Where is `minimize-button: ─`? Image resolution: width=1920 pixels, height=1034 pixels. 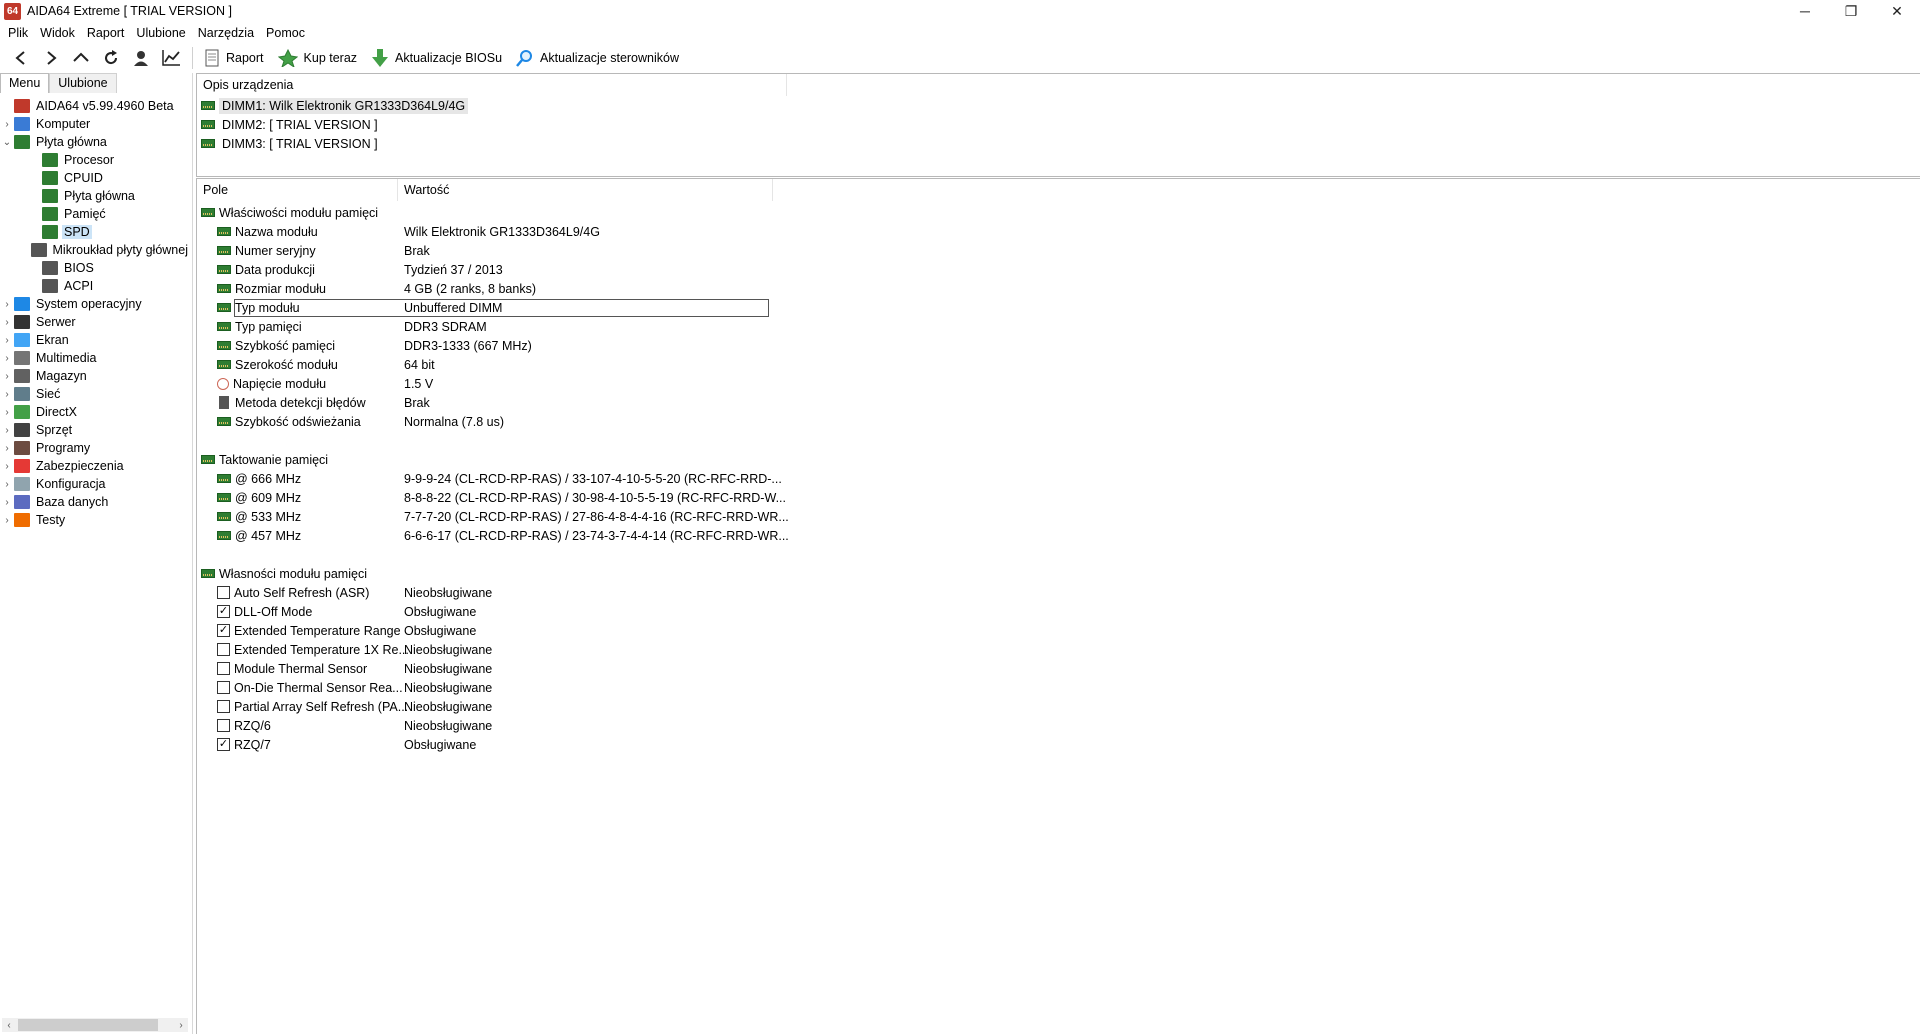
minimize-button: ─ is located at coordinates (1805, 11).